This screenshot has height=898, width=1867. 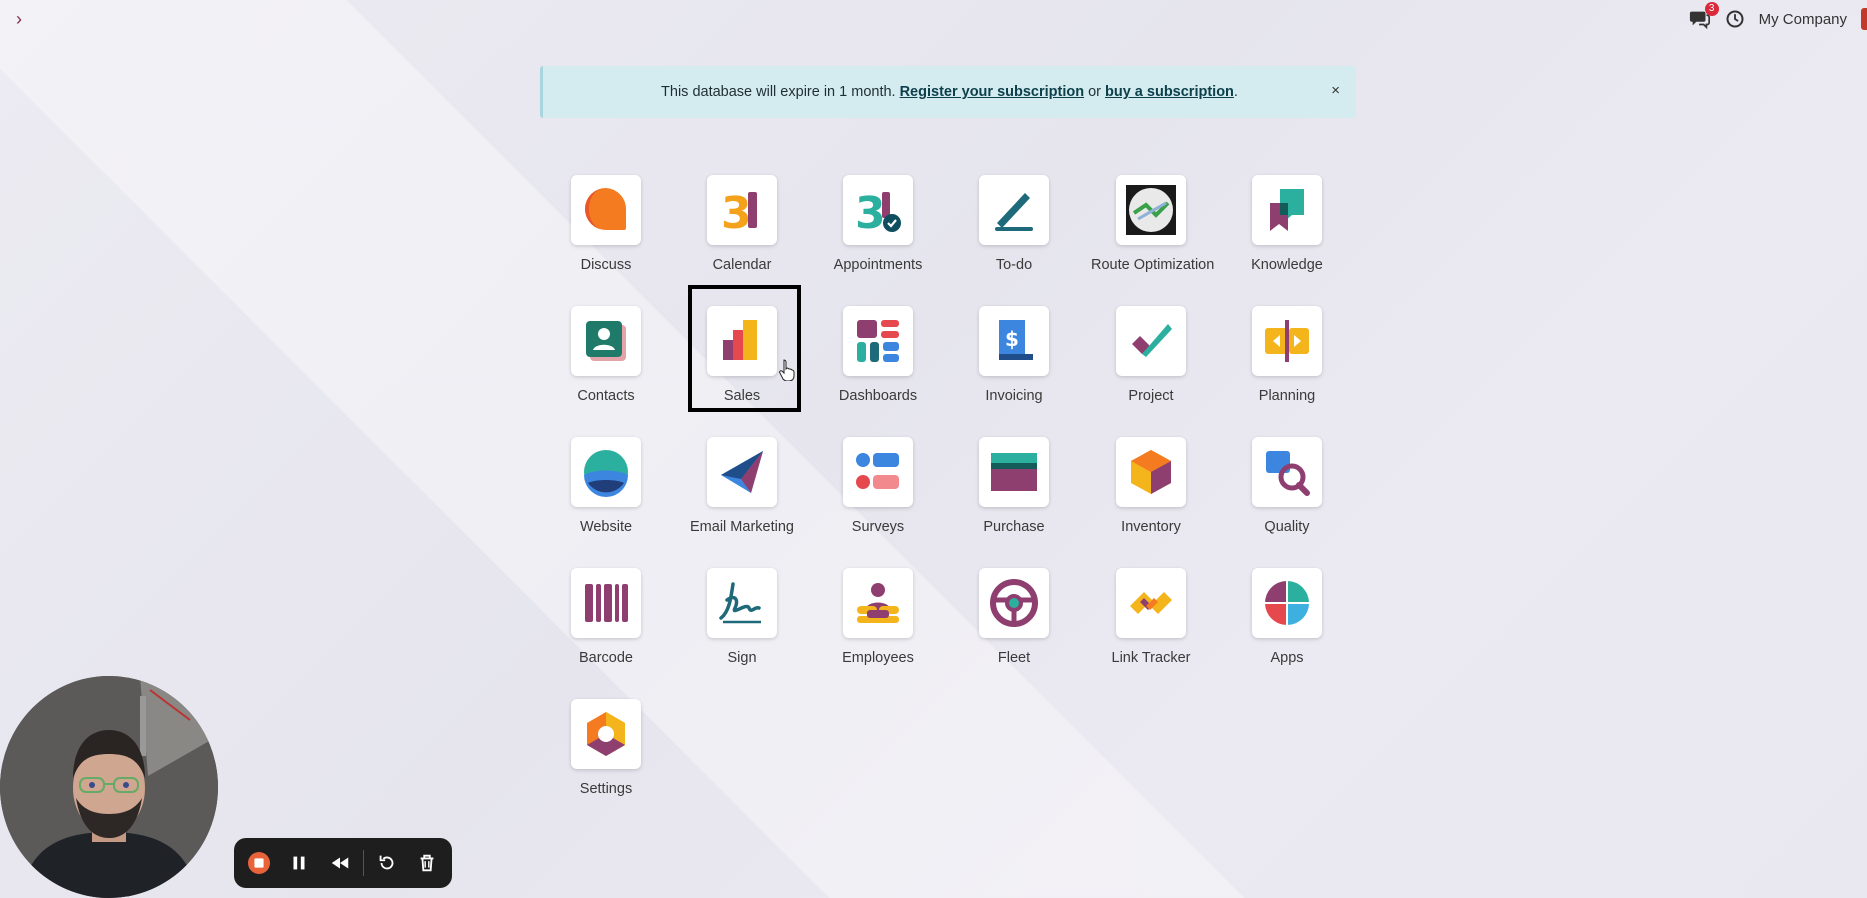 I want to click on restart-button, so click(x=387, y=863).